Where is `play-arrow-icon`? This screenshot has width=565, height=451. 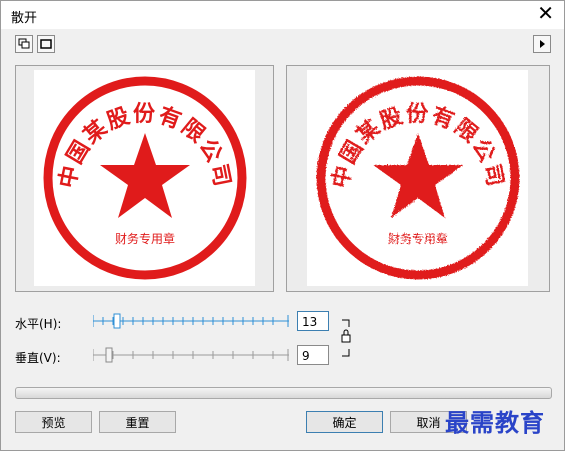 play-arrow-icon is located at coordinates (542, 44).